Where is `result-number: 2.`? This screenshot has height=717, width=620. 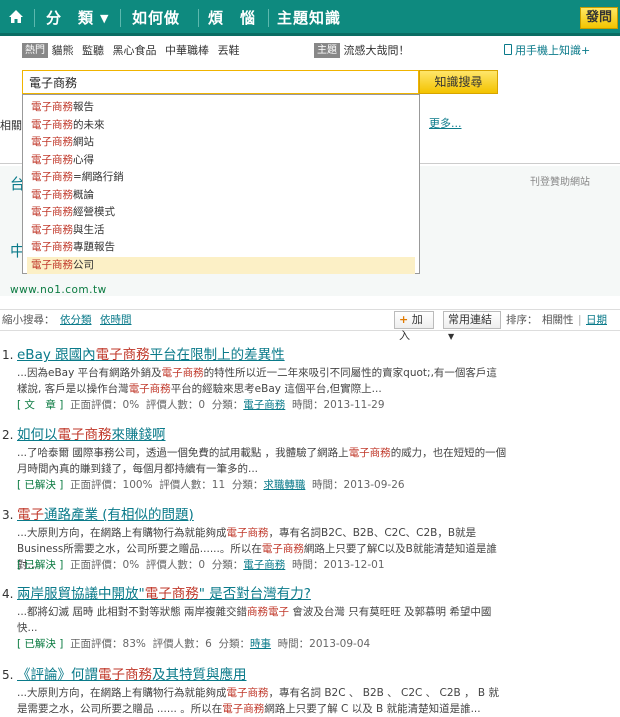
result-number: 2. is located at coordinates (8, 435).